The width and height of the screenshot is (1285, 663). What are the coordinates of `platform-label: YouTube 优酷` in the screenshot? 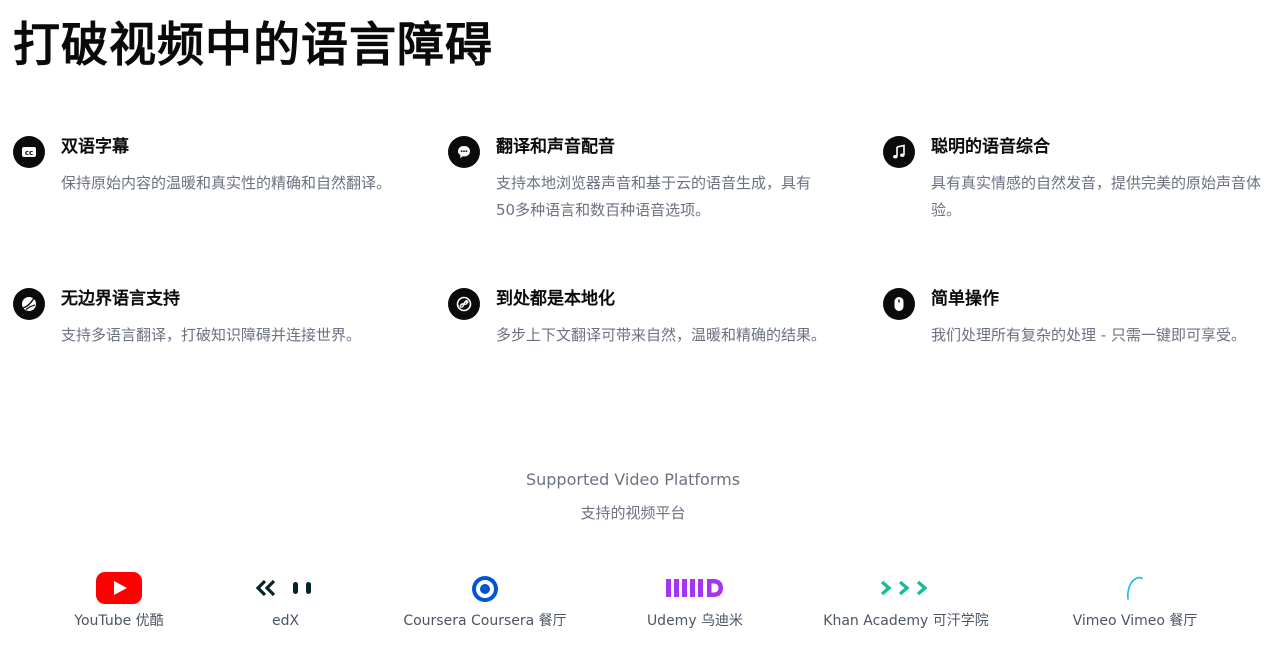 It's located at (119, 621).